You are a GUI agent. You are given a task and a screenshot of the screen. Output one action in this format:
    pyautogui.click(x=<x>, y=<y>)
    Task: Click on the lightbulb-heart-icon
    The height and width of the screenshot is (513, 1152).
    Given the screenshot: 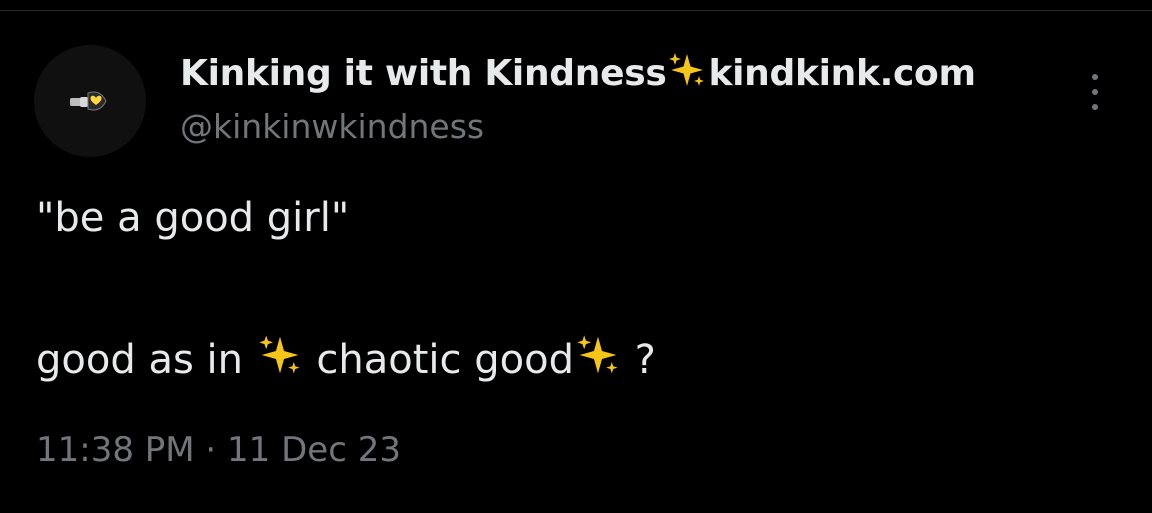 What is the action you would take?
    pyautogui.click(x=90, y=101)
    